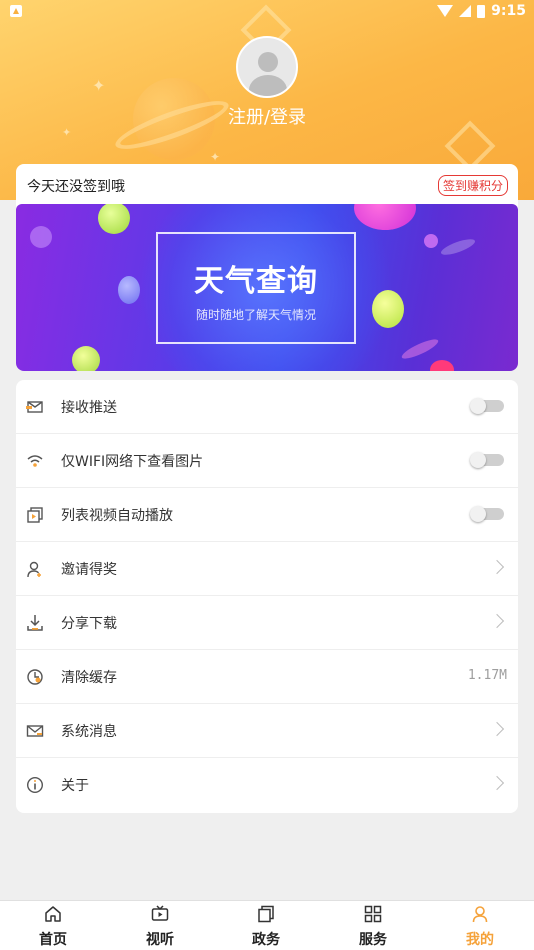 The width and height of the screenshot is (534, 950). I want to click on wifi-images-toggle, so click(487, 460).